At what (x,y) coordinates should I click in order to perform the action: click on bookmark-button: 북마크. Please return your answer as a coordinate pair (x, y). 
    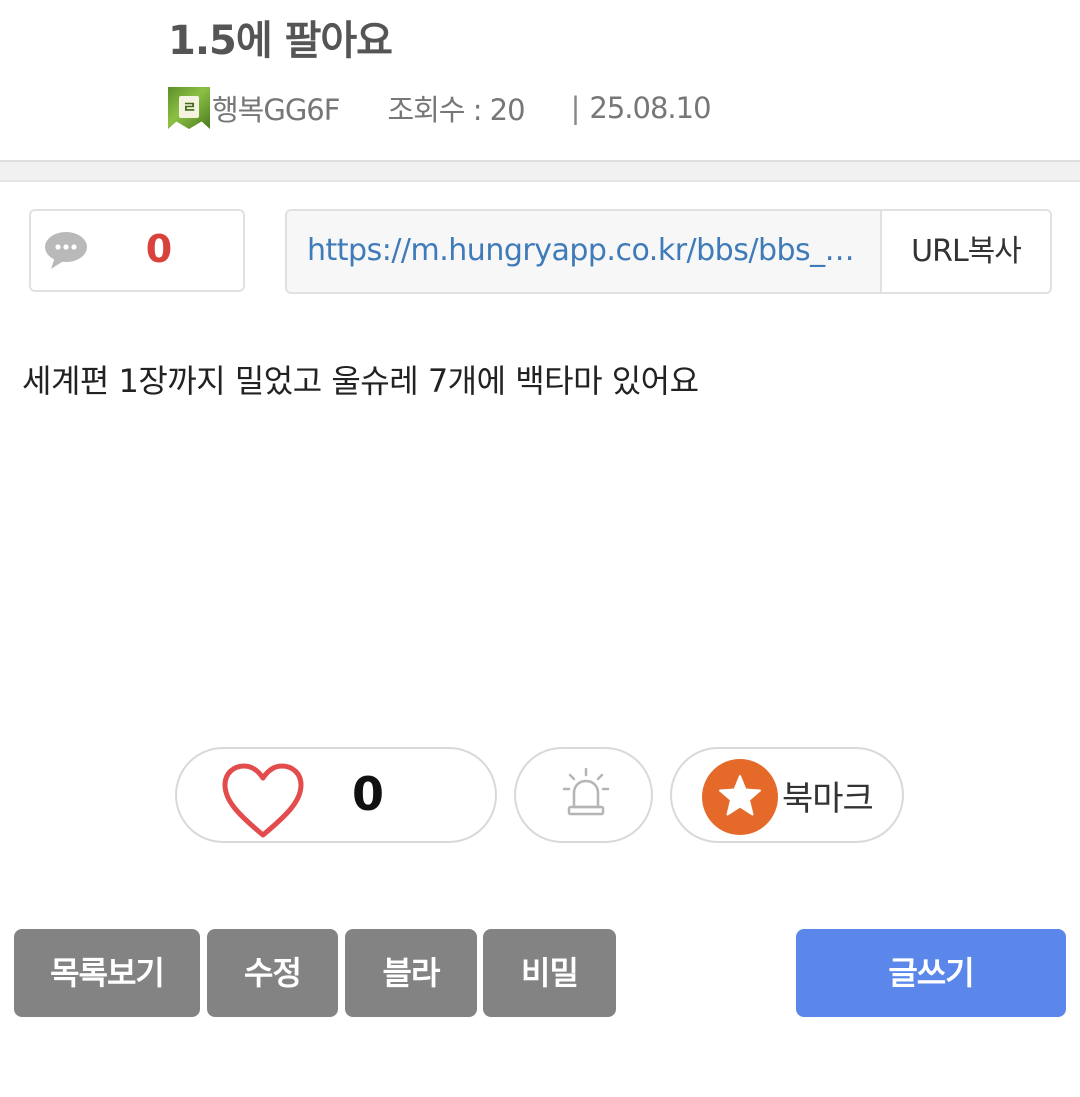
    Looking at the image, I should click on (787, 795).